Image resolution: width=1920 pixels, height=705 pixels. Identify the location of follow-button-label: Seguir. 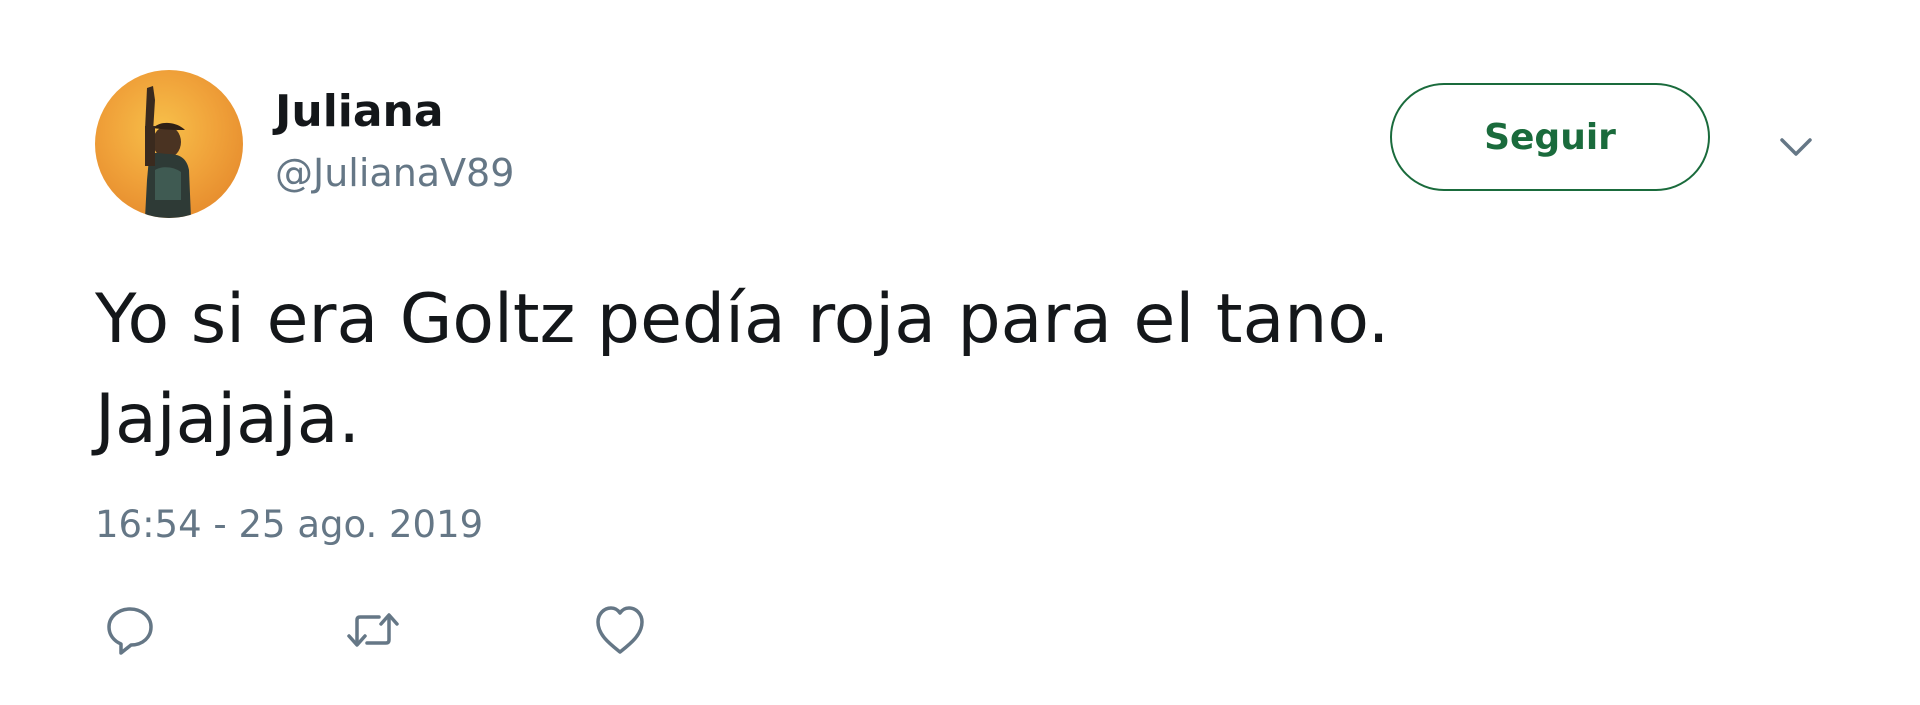
(1550, 137).